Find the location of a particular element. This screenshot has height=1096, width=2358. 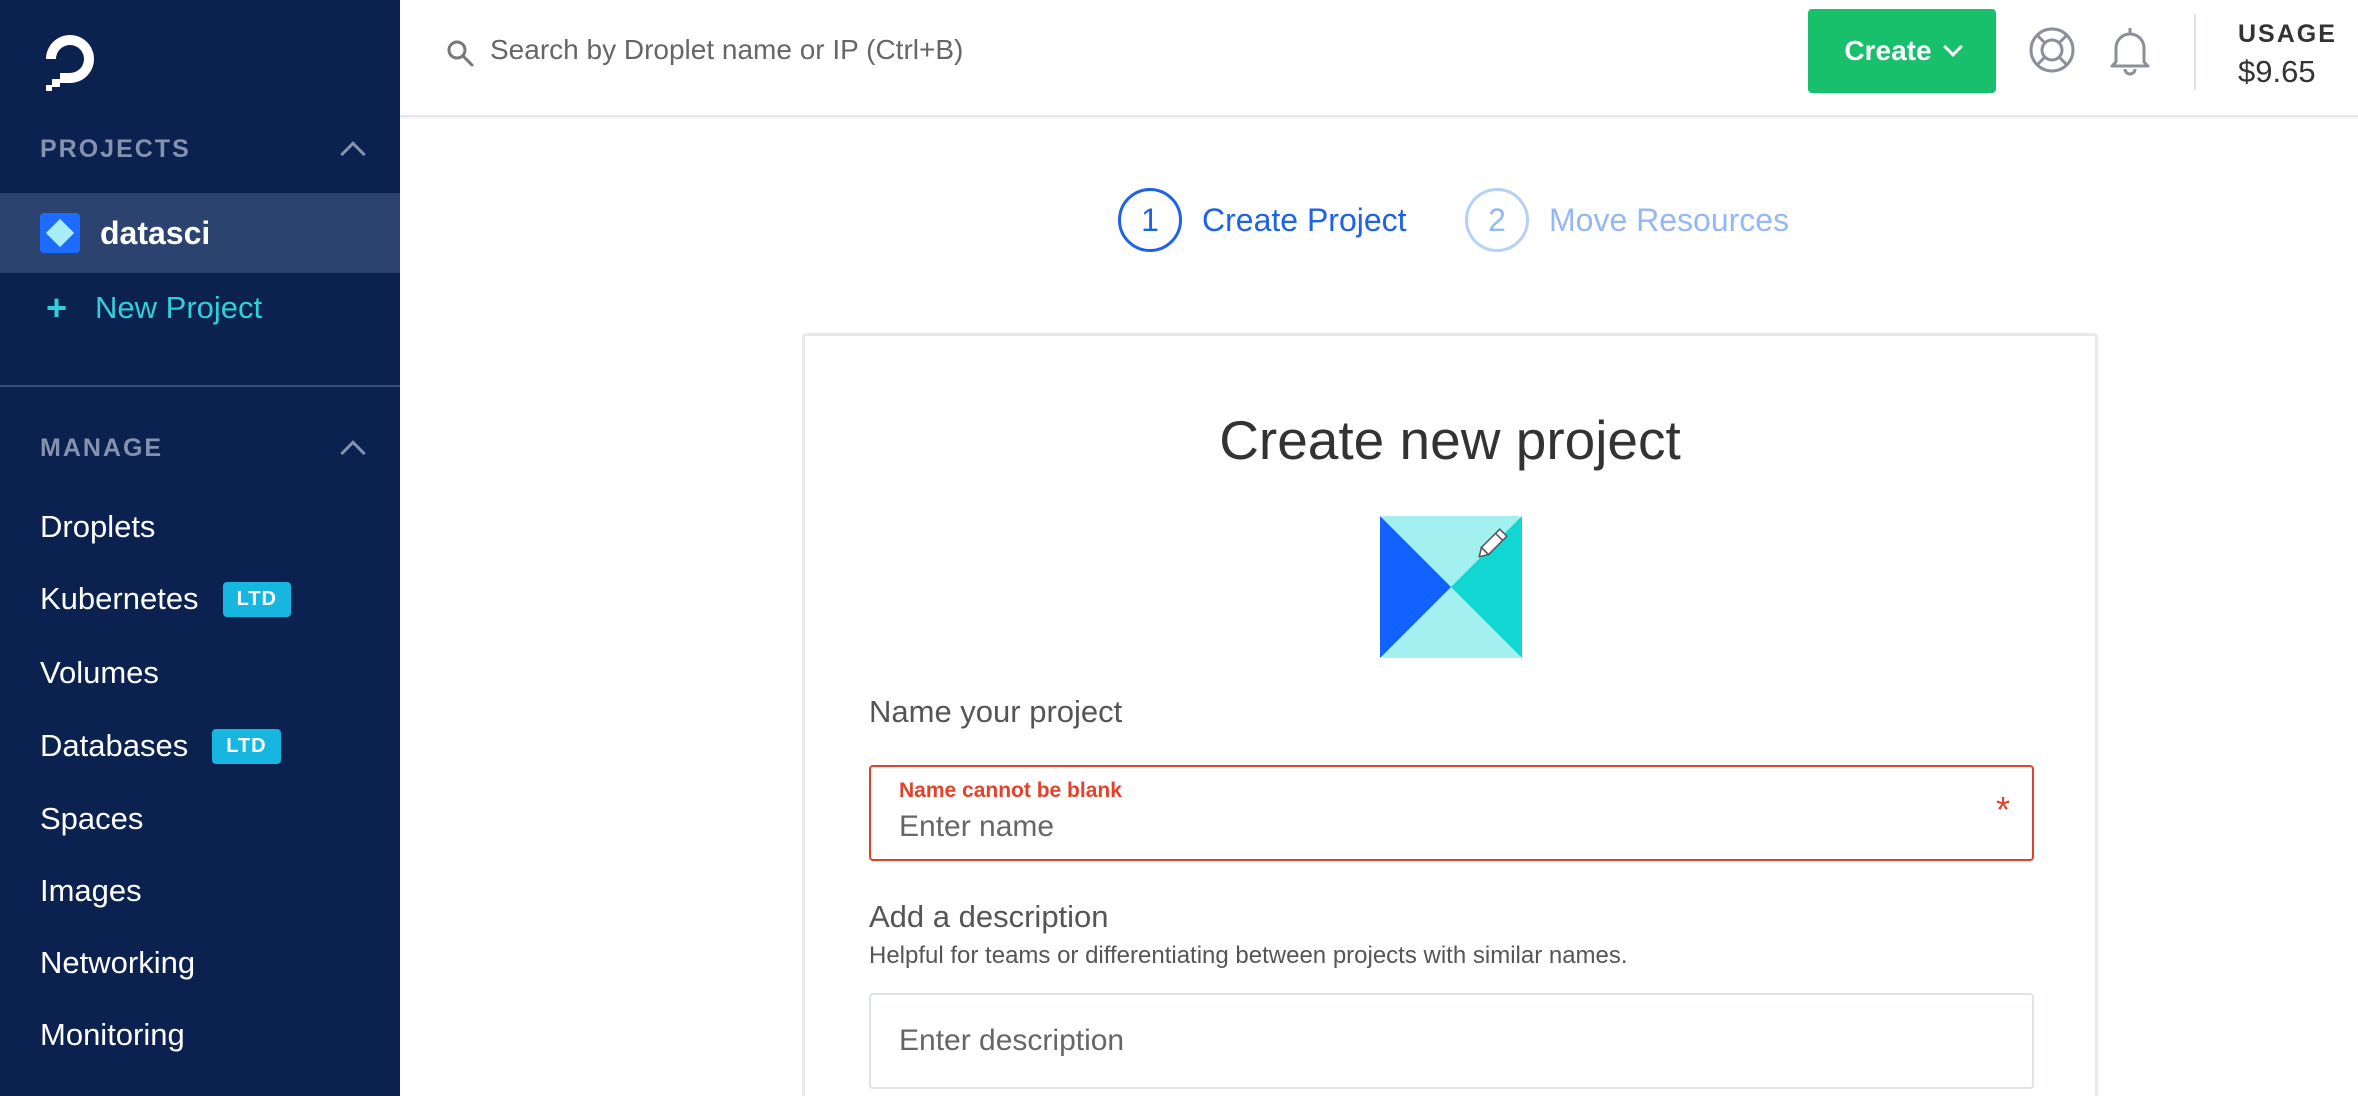

sidebar-item-label: Networking is located at coordinates (118, 962).